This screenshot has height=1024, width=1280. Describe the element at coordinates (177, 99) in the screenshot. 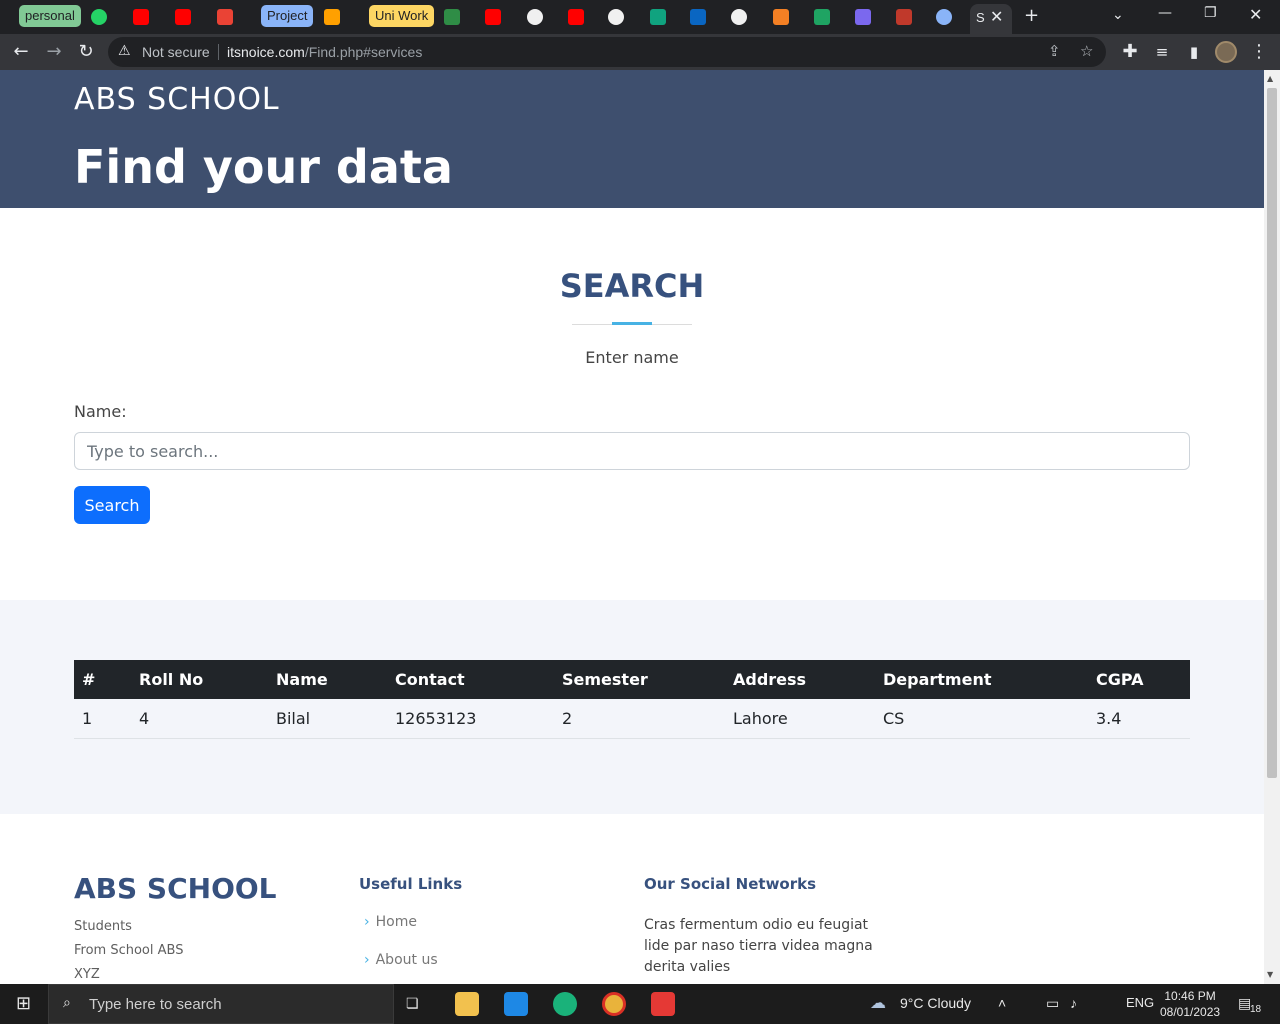

I see `site-logo: ABS SCHOOL` at that location.